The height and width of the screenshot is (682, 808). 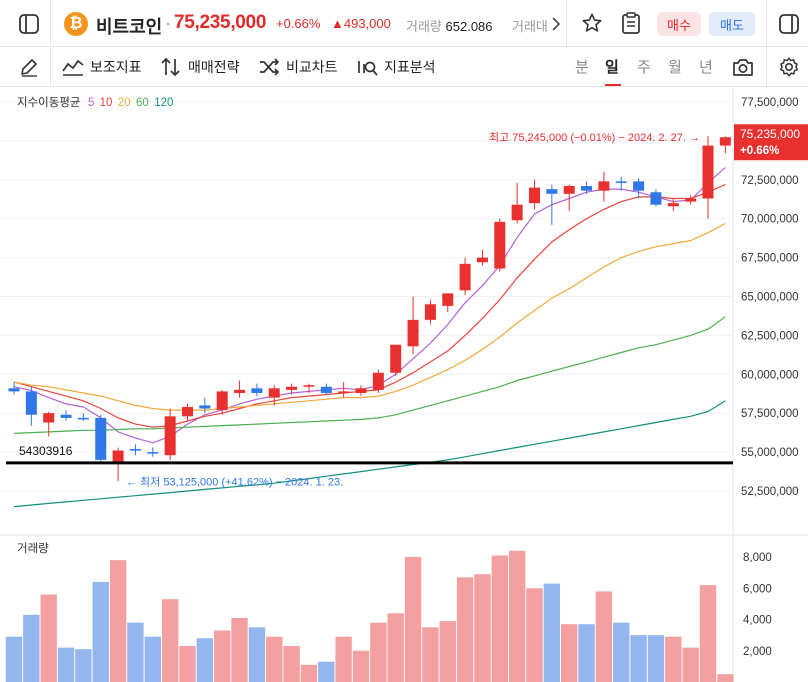 I want to click on current-price-tag-pct: +0.66%, so click(x=759, y=151).